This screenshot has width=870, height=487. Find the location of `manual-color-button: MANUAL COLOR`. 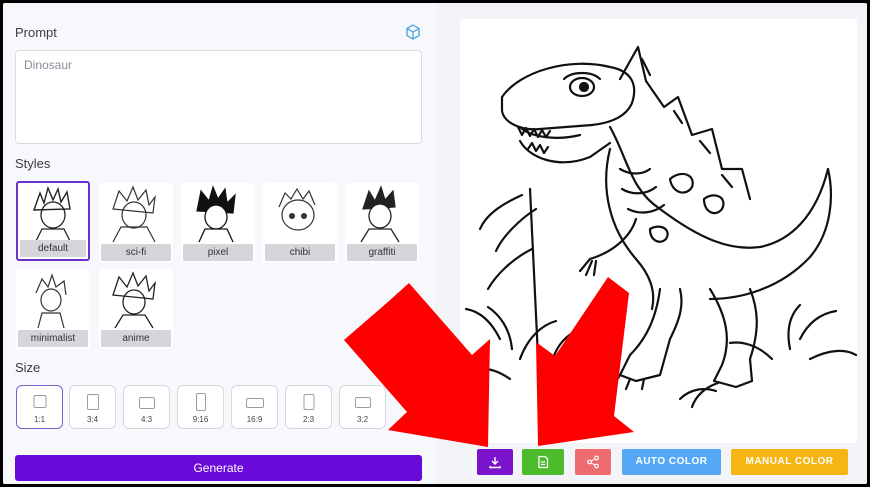

manual-color-button: MANUAL COLOR is located at coordinates (789, 462).